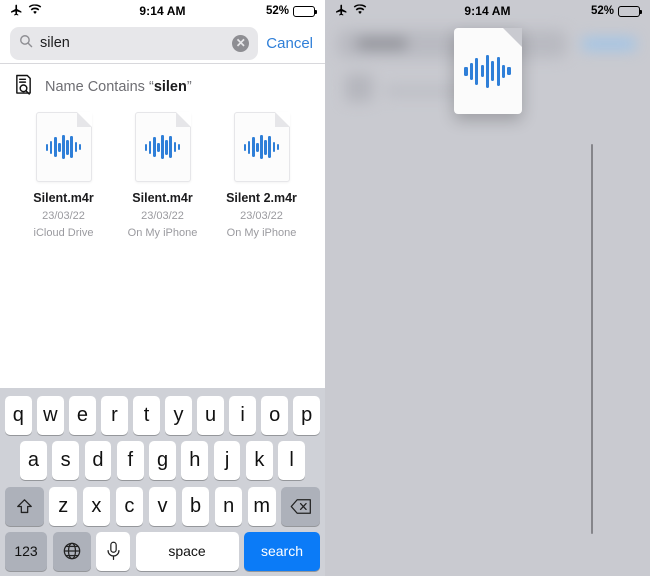 The image size is (650, 576). I want to click on key-j: j, so click(227, 461).